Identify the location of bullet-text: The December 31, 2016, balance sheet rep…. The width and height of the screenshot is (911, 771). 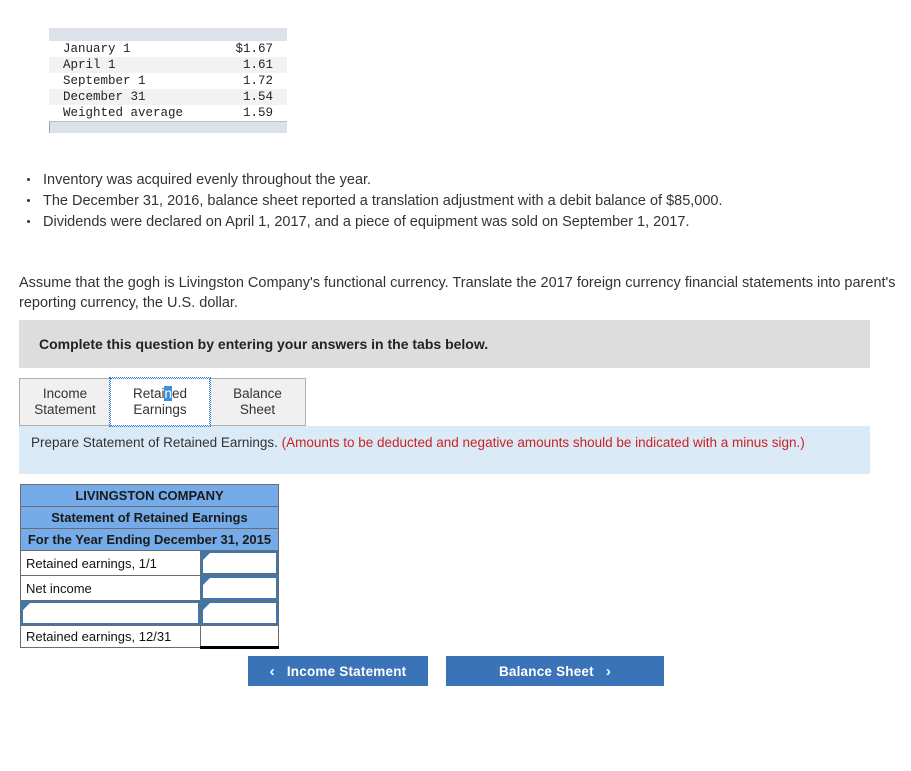
(383, 201).